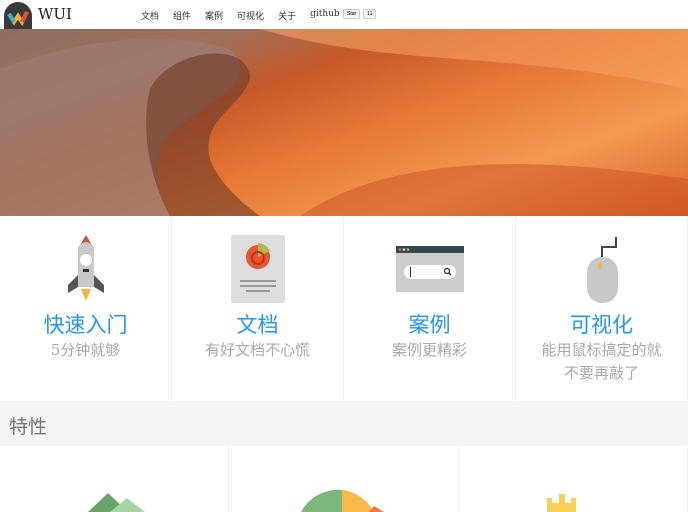 The image size is (688, 512). What do you see at coordinates (18, 15) in the screenshot?
I see `logo` at bounding box center [18, 15].